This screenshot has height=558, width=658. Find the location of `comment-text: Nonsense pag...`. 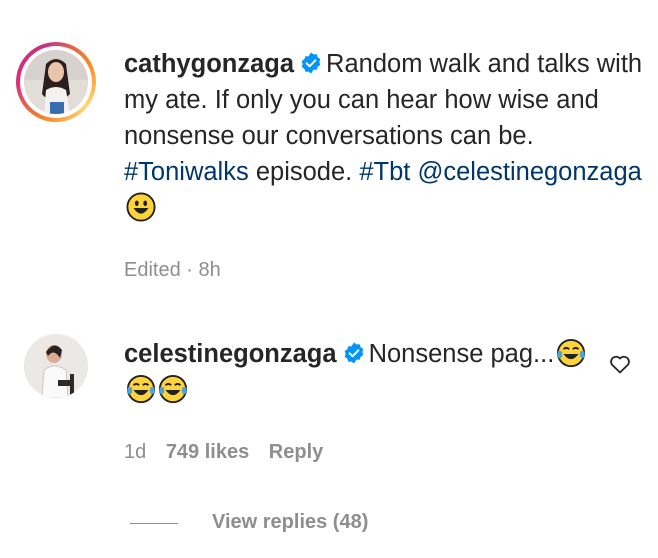

comment-text: Nonsense pag... is located at coordinates (461, 354).